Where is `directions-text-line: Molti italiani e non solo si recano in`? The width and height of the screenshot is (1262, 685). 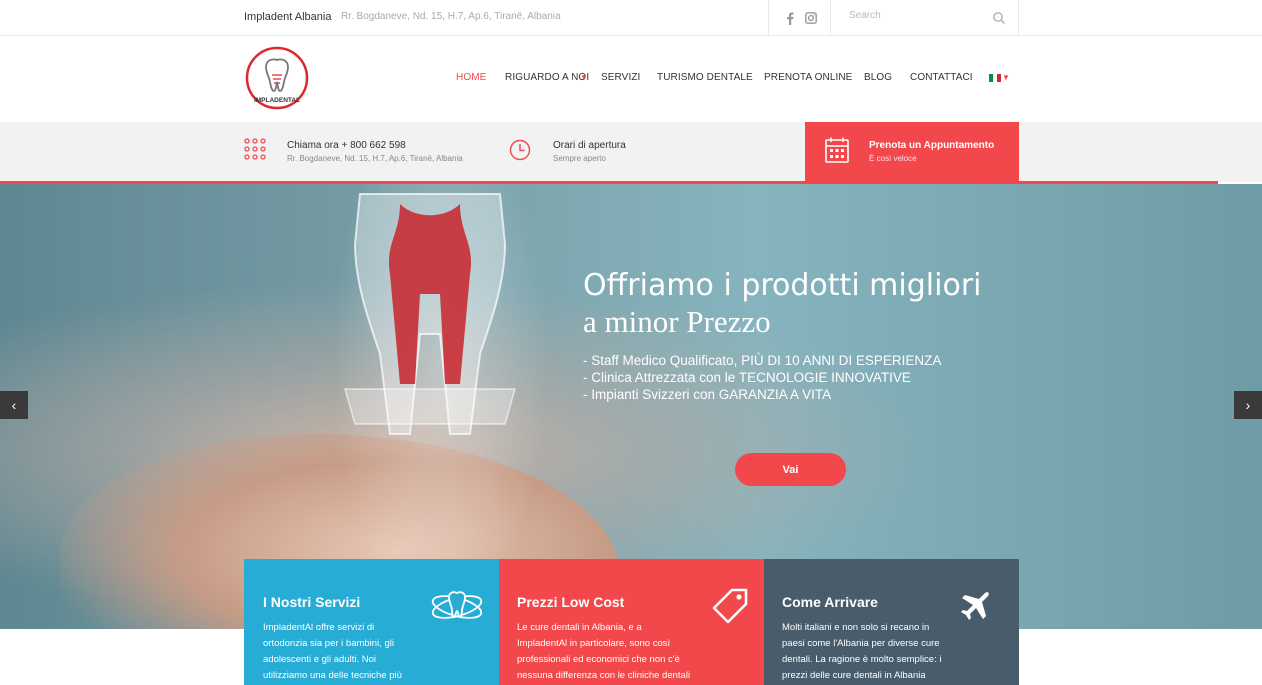
directions-text-line: Molti italiani e non solo si recano in is located at coordinates (856, 627).